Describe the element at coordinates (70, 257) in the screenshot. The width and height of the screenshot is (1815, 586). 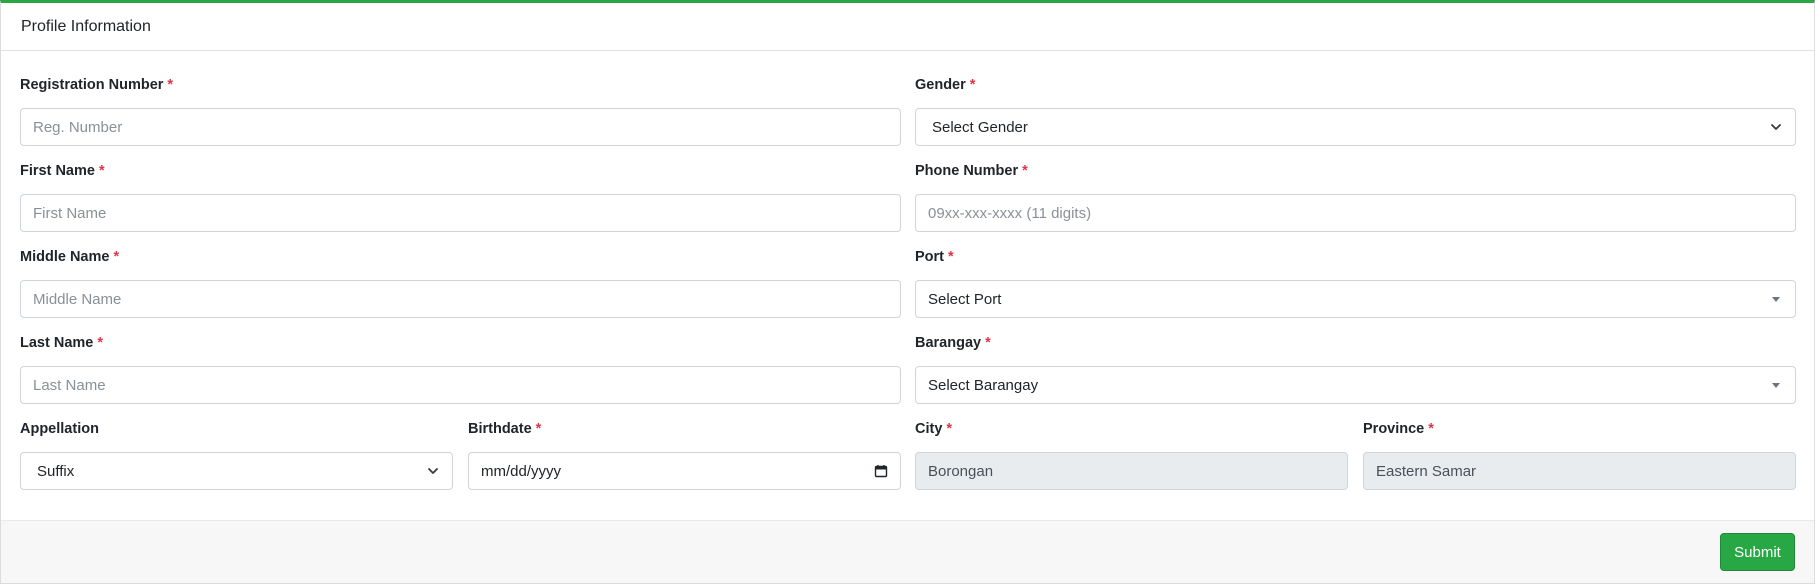
I see `middle-name-label: Middle Name *` at that location.